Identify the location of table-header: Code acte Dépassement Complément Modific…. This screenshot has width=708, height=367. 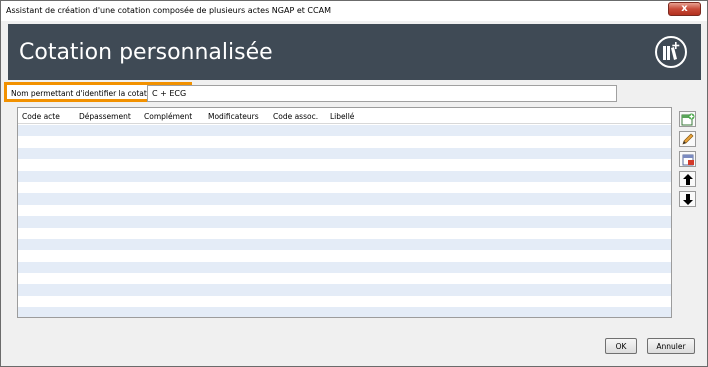
(344, 116).